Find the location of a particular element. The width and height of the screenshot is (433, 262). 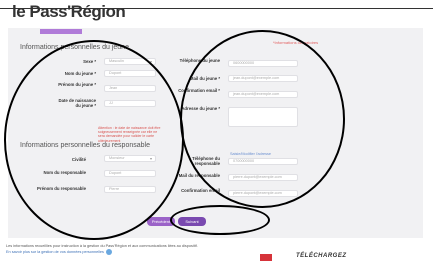

step-tab is located at coordinates (61, 31).